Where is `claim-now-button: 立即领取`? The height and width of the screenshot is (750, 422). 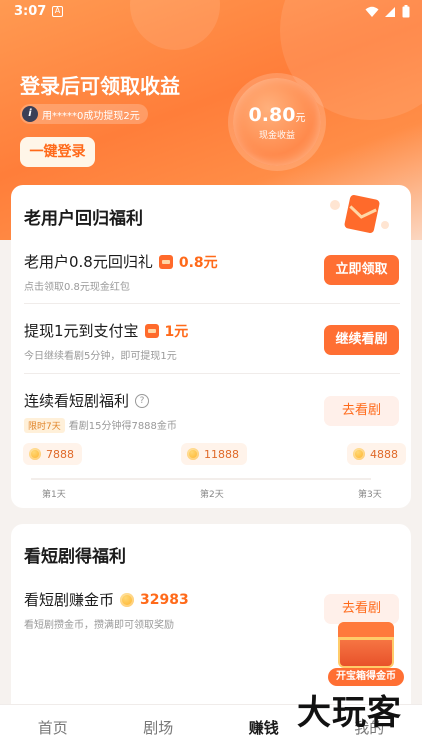
claim-now-button: 立即领取 is located at coordinates (361, 270).